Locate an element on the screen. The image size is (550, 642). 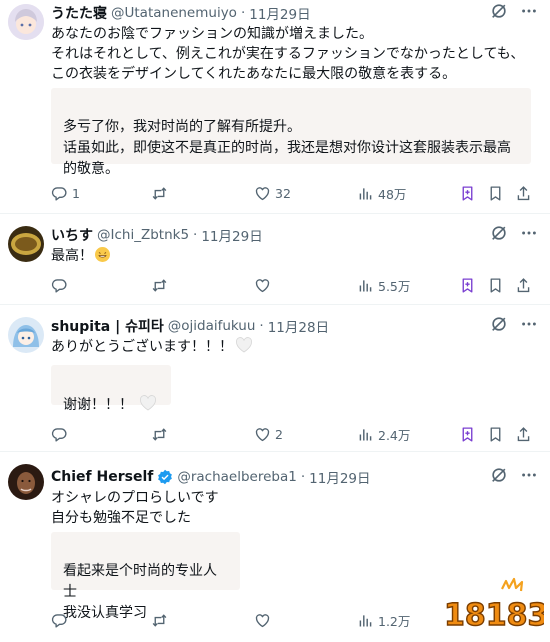
user-handle: @ojidaifukuu is located at coordinates (212, 326).